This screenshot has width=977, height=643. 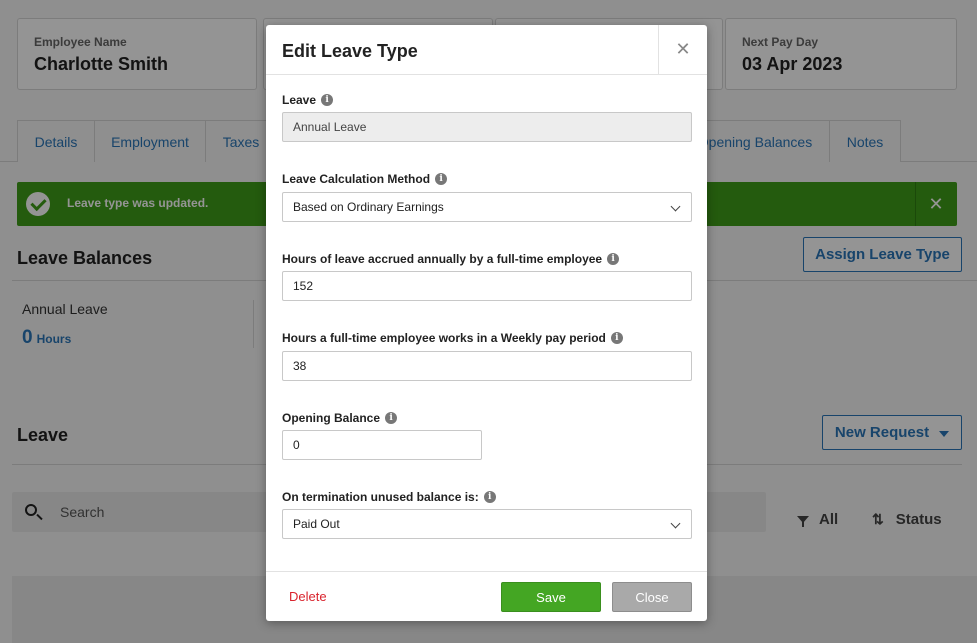 I want to click on hours-accrued-input: 152, so click(x=487, y=286).